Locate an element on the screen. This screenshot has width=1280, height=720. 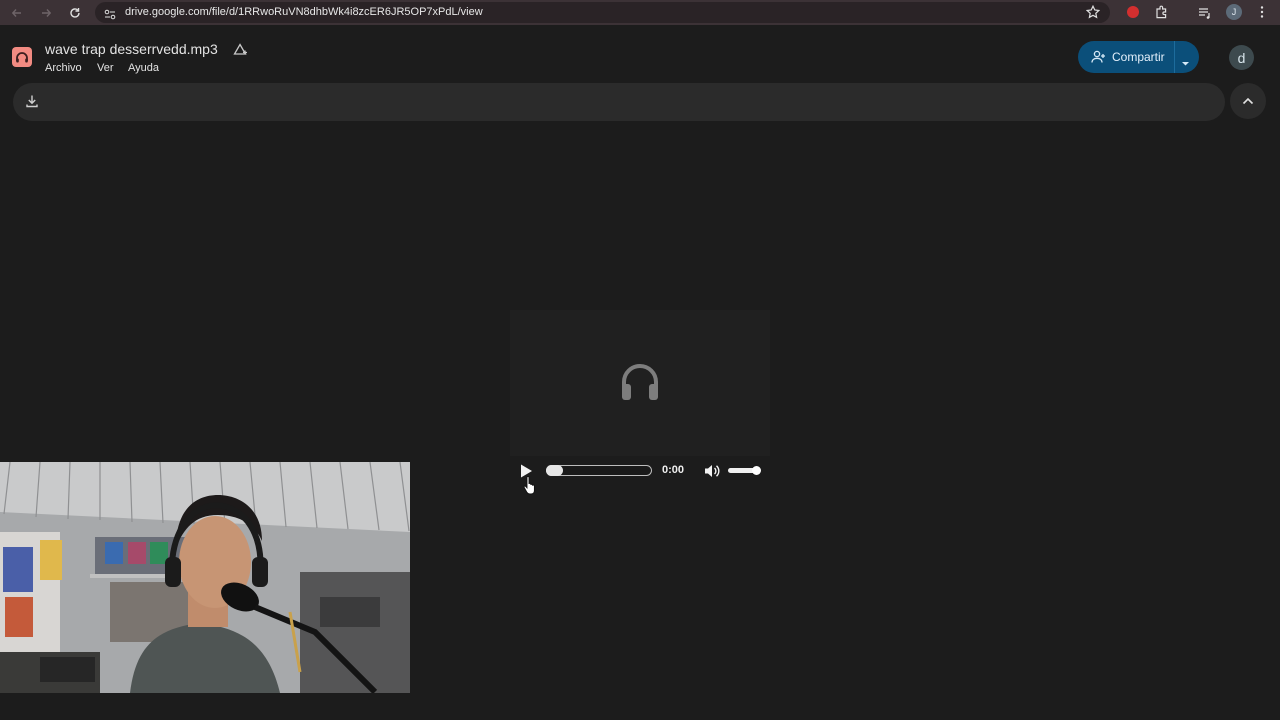
extension-record-icon is located at coordinates (1133, 12).